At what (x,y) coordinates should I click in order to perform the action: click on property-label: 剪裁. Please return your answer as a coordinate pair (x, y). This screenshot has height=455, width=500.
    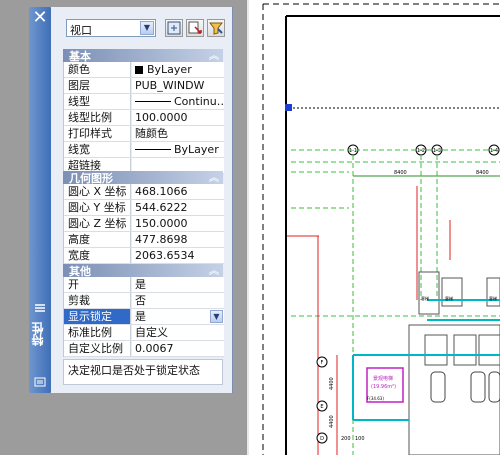
    Looking at the image, I should click on (97, 300).